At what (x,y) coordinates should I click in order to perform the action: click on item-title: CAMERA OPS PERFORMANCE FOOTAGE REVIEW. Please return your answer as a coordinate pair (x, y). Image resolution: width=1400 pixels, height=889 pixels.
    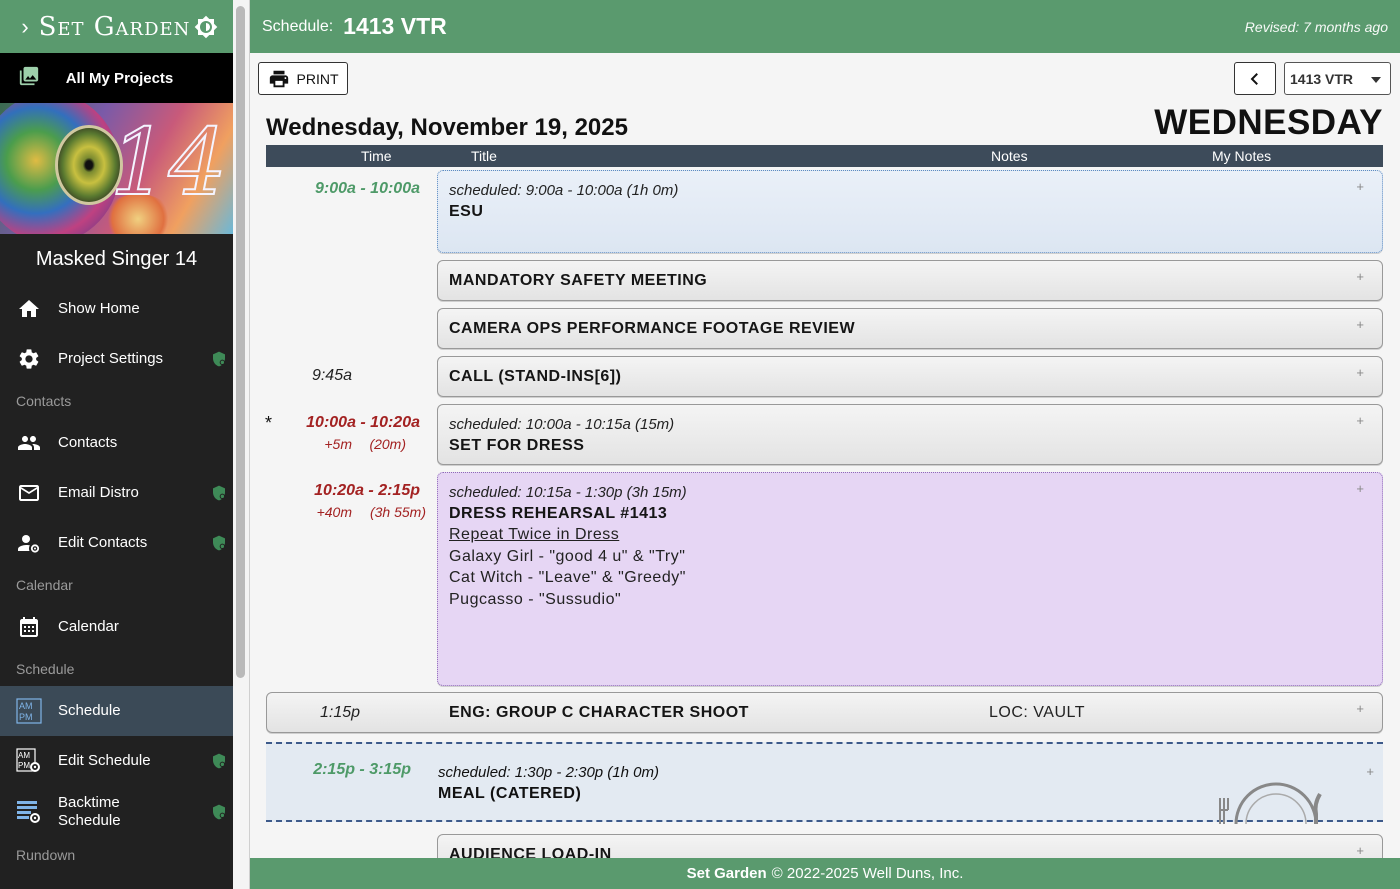
    Looking at the image, I should click on (652, 328).